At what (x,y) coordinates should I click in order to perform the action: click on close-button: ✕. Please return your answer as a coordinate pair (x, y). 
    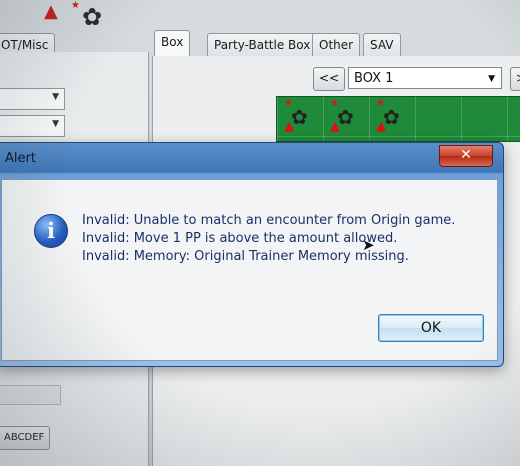
    Looking at the image, I should click on (466, 156).